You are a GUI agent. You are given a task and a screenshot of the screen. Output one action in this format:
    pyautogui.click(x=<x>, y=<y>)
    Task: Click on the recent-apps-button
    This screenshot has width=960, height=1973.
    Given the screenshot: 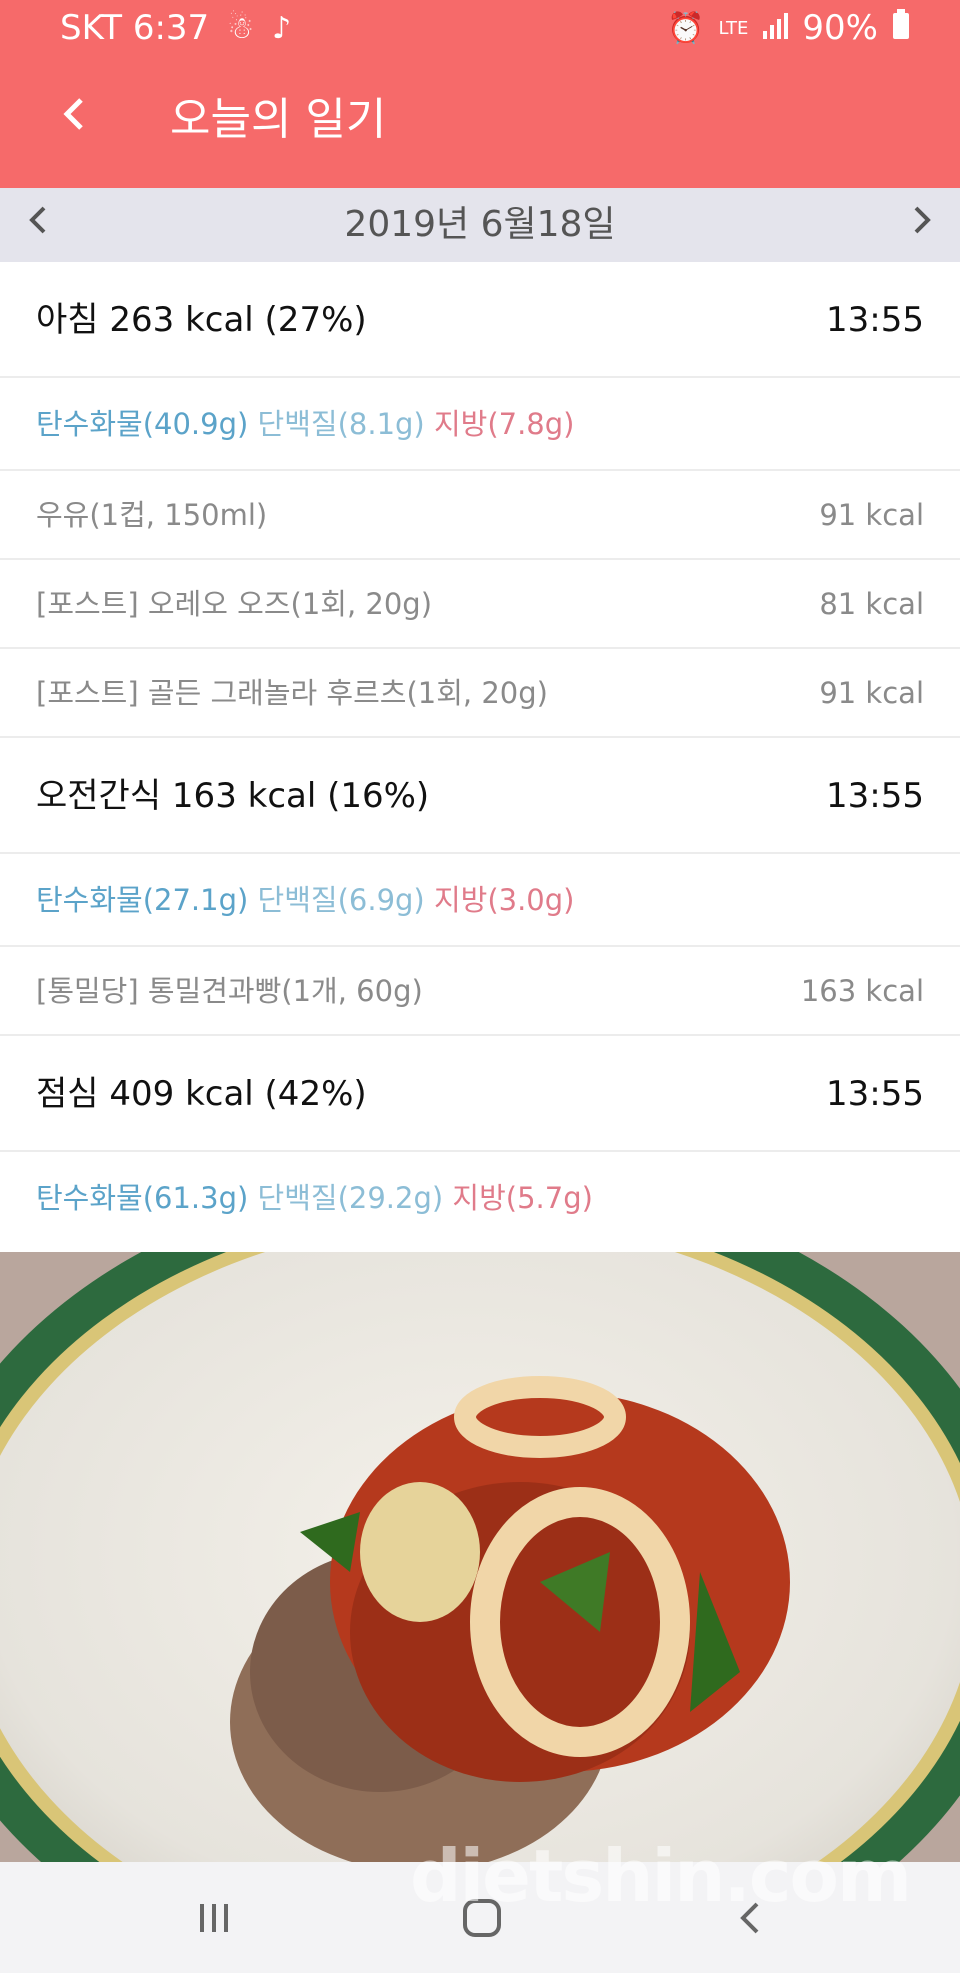 What is the action you would take?
    pyautogui.click(x=214, y=1917)
    